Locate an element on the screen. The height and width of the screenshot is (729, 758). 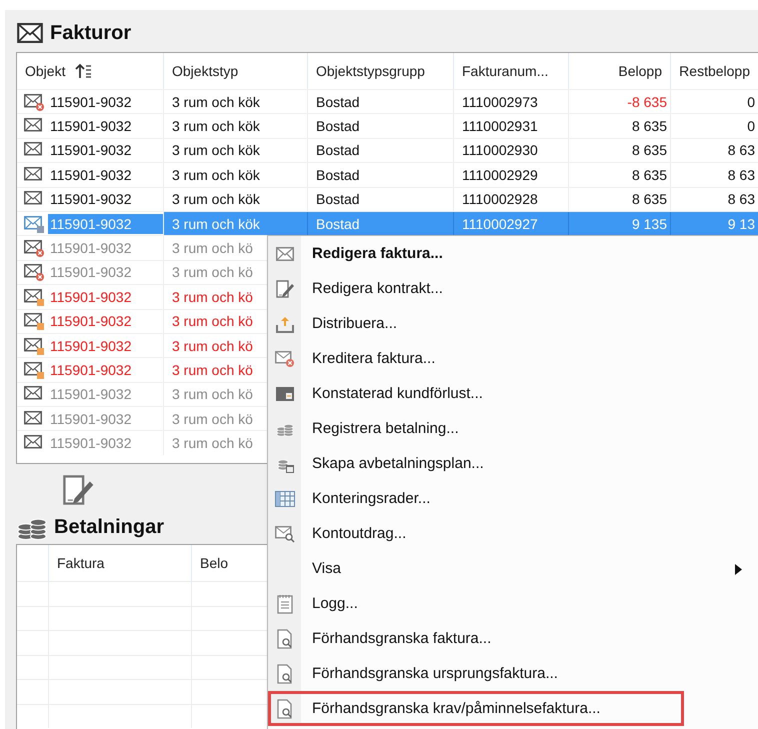
notepad-icon is located at coordinates (284, 604).